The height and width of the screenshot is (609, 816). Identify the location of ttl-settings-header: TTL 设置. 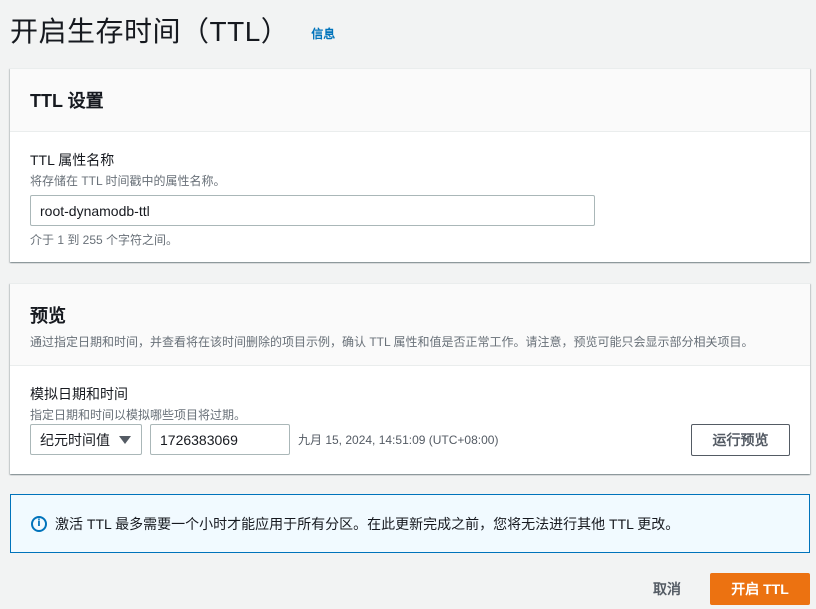
(410, 100).